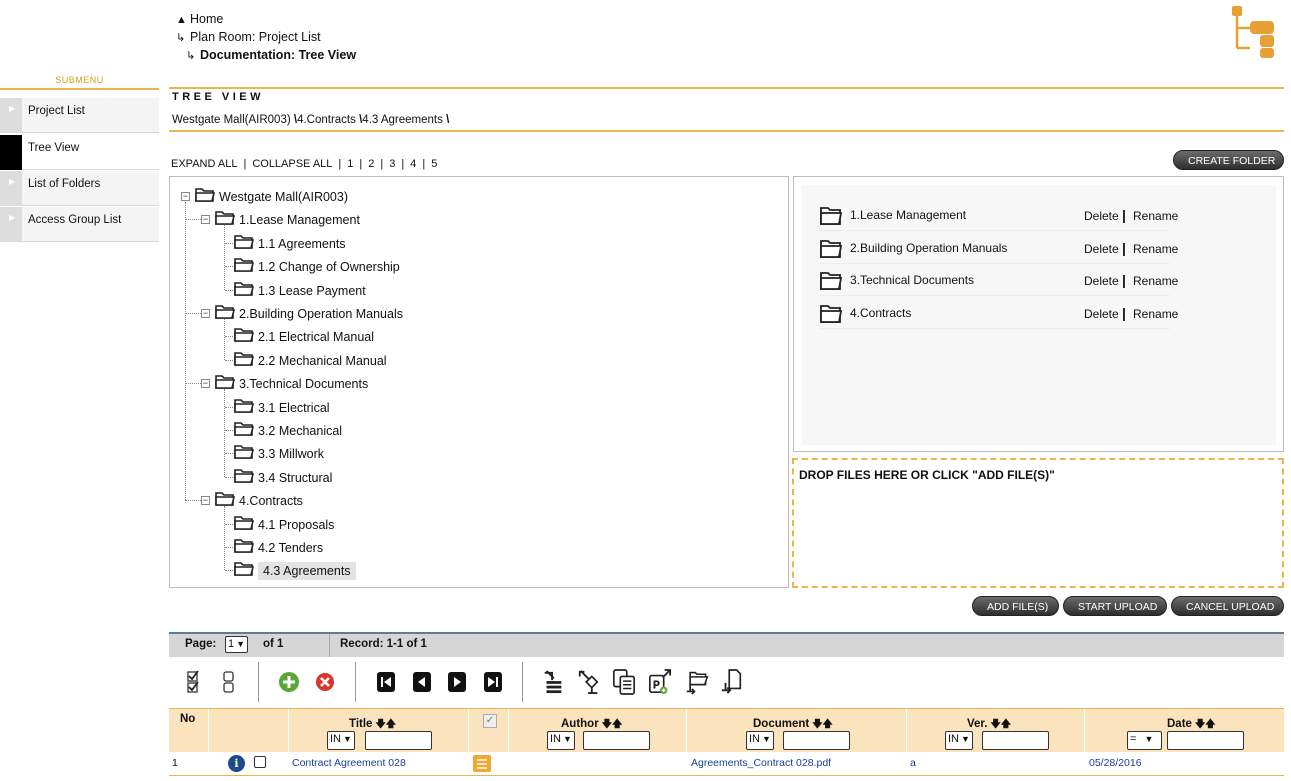 The image size is (1291, 781). What do you see at coordinates (386, 682) in the screenshot?
I see `first-page-icon` at bounding box center [386, 682].